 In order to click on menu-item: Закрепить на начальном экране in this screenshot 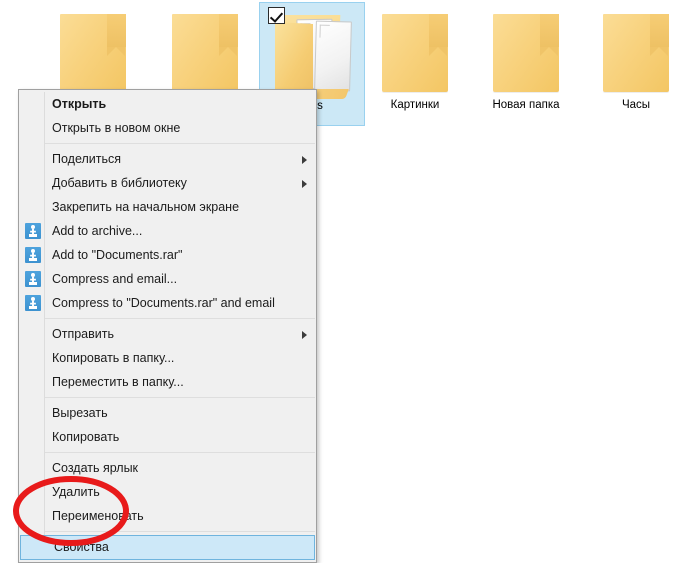, I will do `click(167, 207)`.